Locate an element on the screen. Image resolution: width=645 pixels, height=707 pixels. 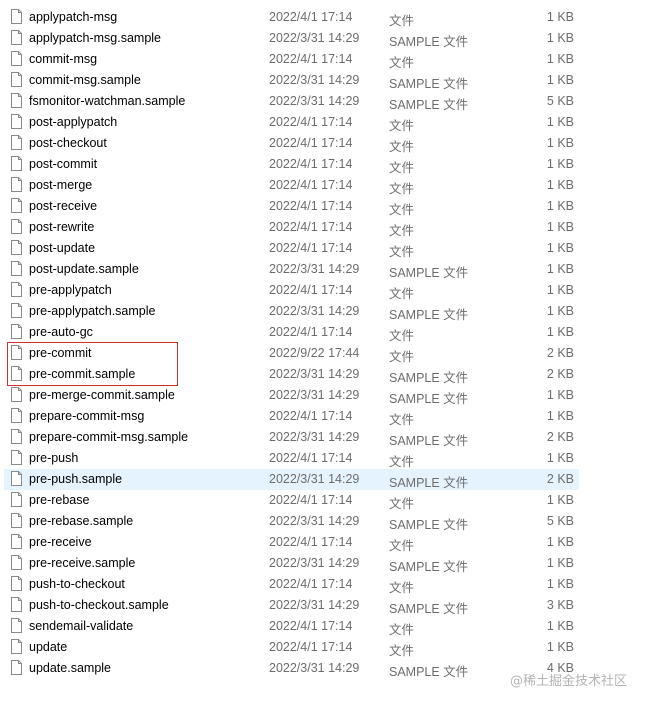
file-row: pre-rebase 2022/4/1 17:14 文件 1 KB is located at coordinates (322, 500).